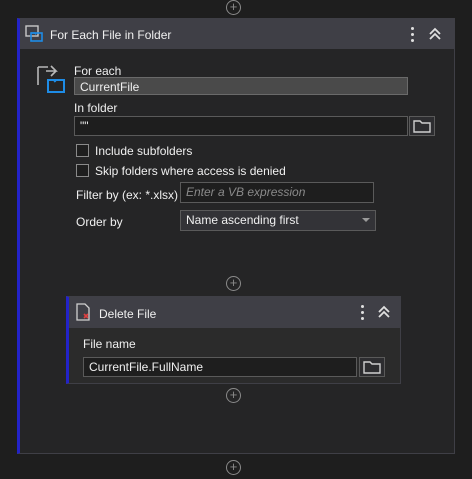 The width and height of the screenshot is (472, 479). What do you see at coordinates (234, 312) in the screenshot?
I see `child-activity-header: Delete File` at bounding box center [234, 312].